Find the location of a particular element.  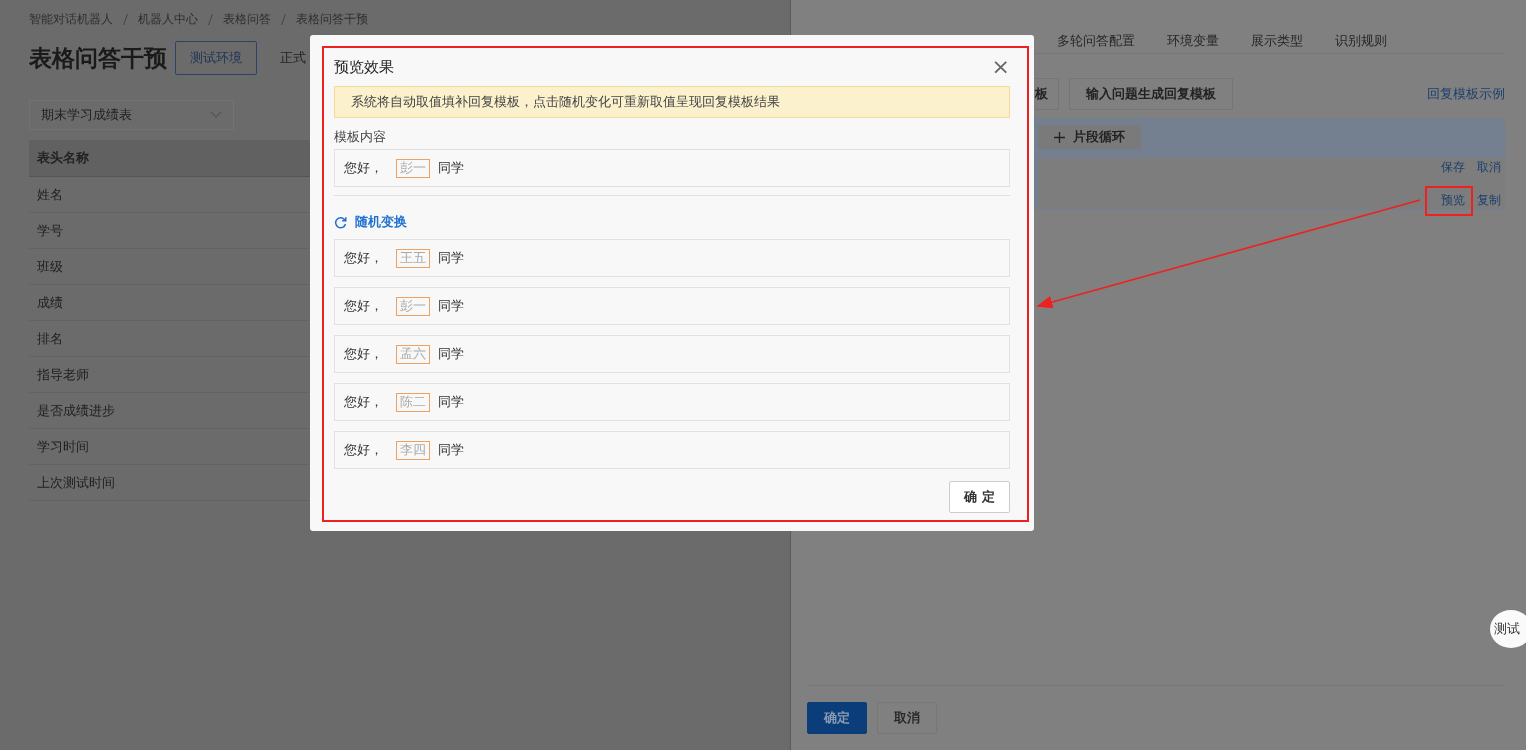

variable-tag: 王五 is located at coordinates (413, 258).